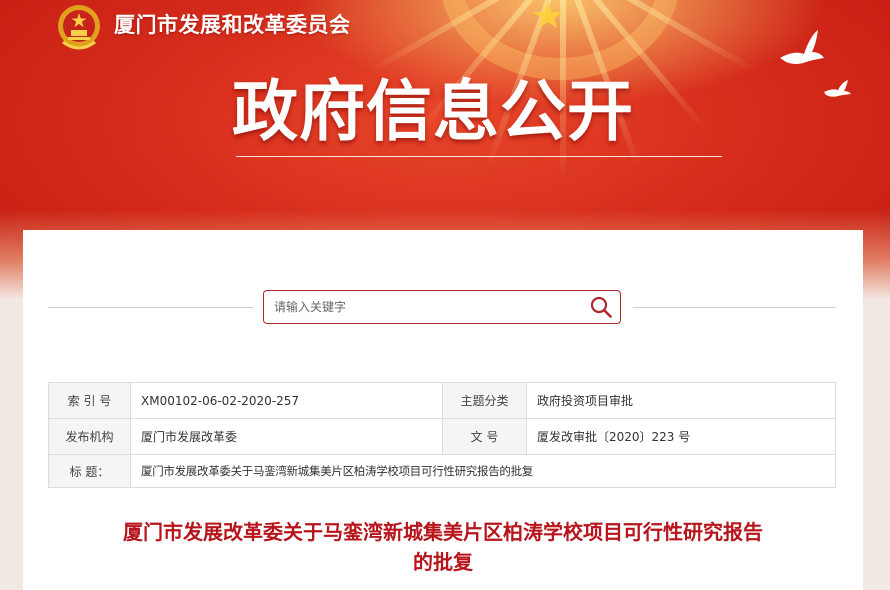 Image resolution: width=890 pixels, height=590 pixels. What do you see at coordinates (734, 307) in the screenshot?
I see `search-divider-right` at bounding box center [734, 307].